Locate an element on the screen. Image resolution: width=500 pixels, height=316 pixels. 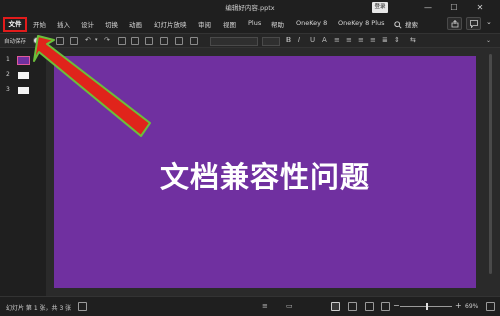
bullets-icon: ≡ is located at coordinates (337, 40).